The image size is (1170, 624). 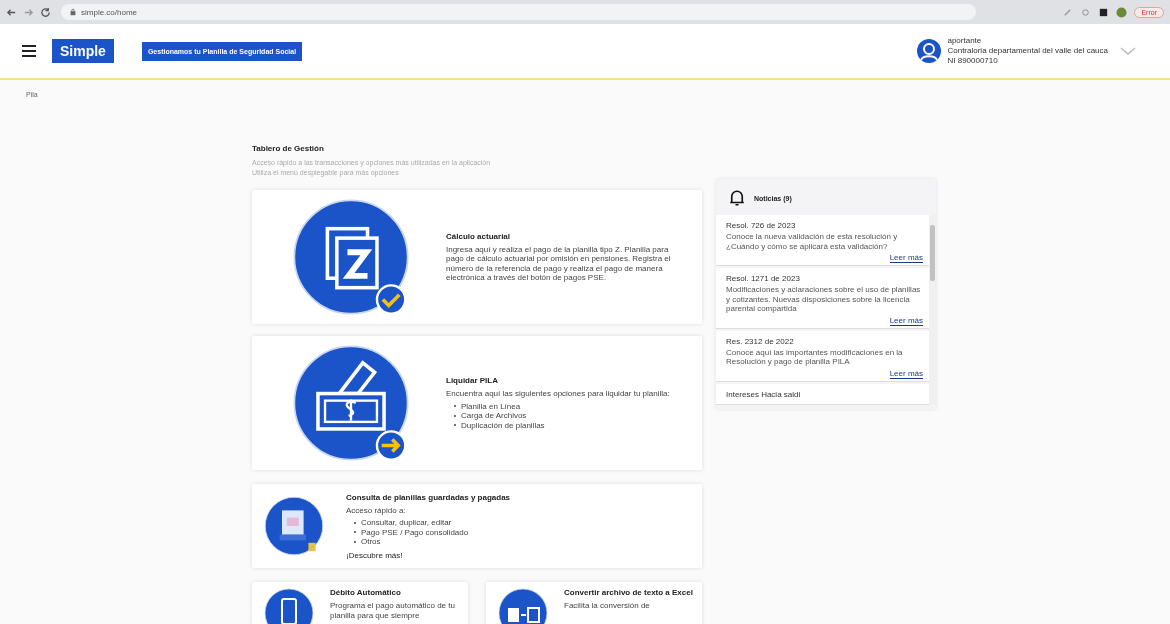 I want to click on logo: Simple, so click(x=83, y=51).